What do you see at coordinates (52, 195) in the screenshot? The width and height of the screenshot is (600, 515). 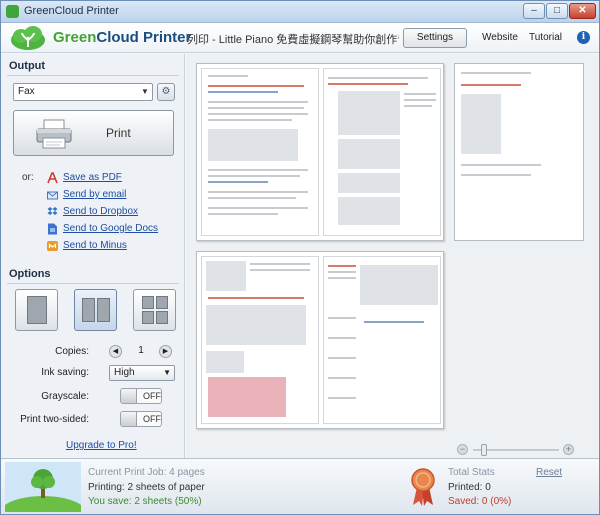 I see `email-icon` at bounding box center [52, 195].